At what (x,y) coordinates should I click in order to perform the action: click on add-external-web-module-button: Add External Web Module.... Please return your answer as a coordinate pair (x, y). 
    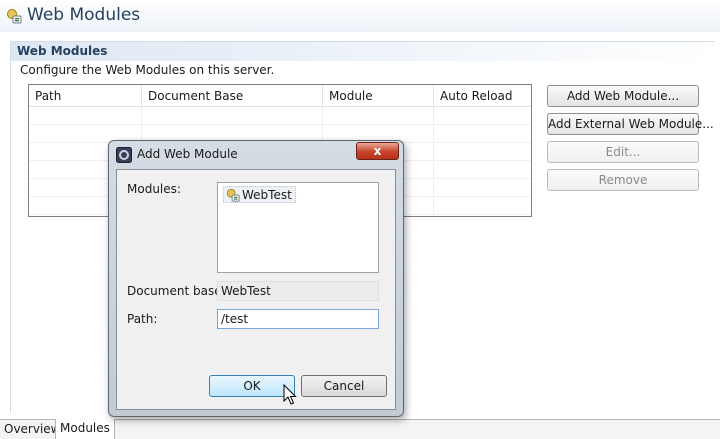
    Looking at the image, I should click on (630, 124).